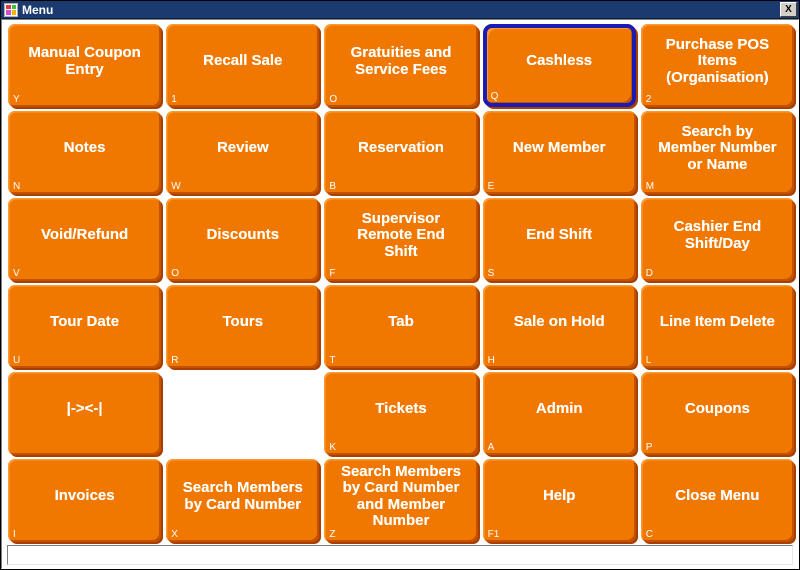 This screenshot has width=800, height=570. Describe the element at coordinates (84, 235) in the screenshot. I see `pos-button-label: Void/Refund` at that location.